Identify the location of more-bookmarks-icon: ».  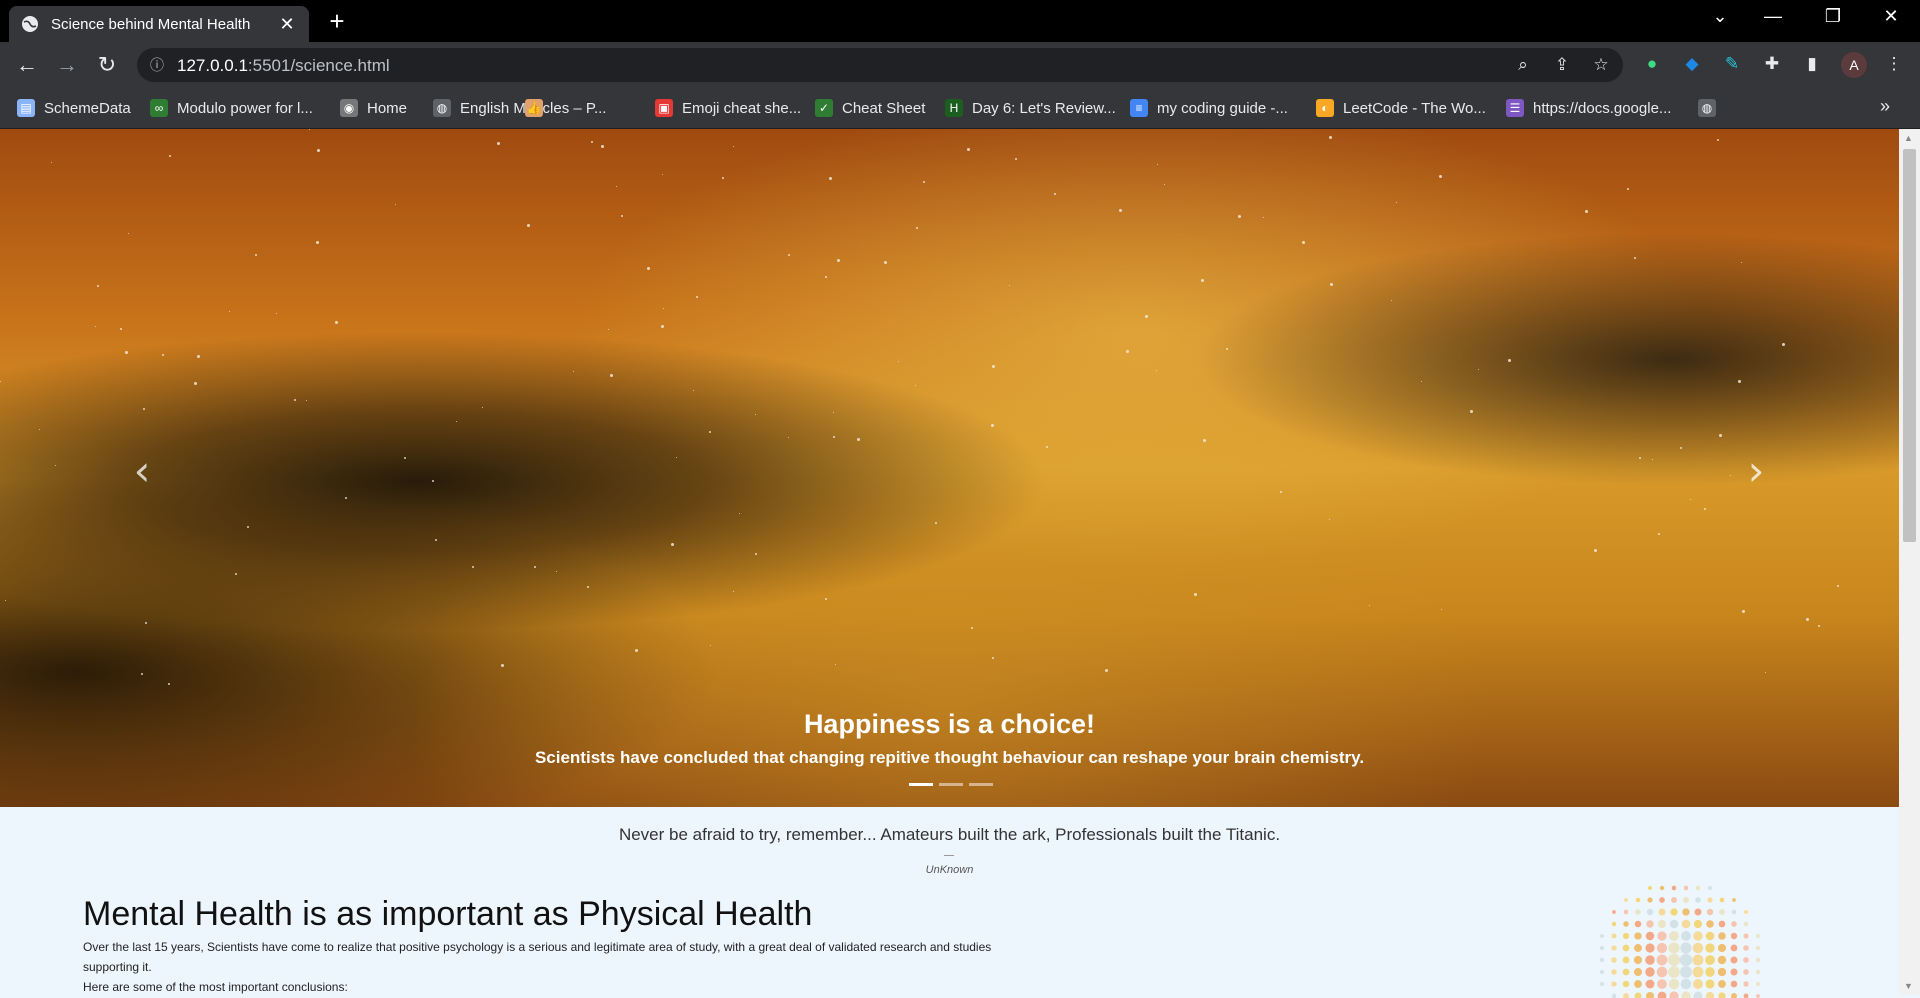
(1885, 106).